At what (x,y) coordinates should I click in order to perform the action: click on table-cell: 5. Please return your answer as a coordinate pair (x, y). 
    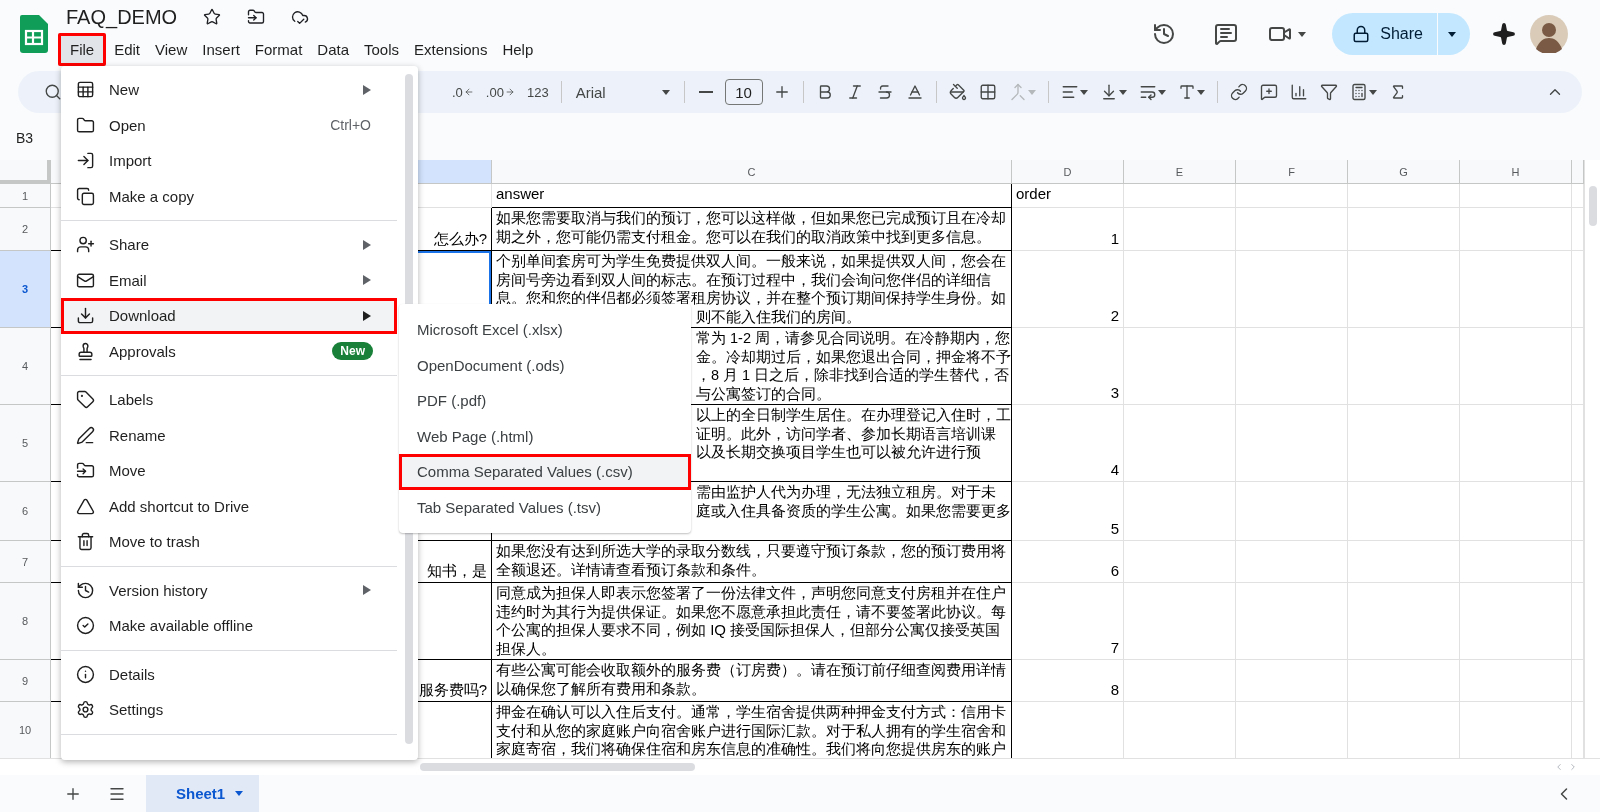
    Looking at the image, I should click on (1068, 511).